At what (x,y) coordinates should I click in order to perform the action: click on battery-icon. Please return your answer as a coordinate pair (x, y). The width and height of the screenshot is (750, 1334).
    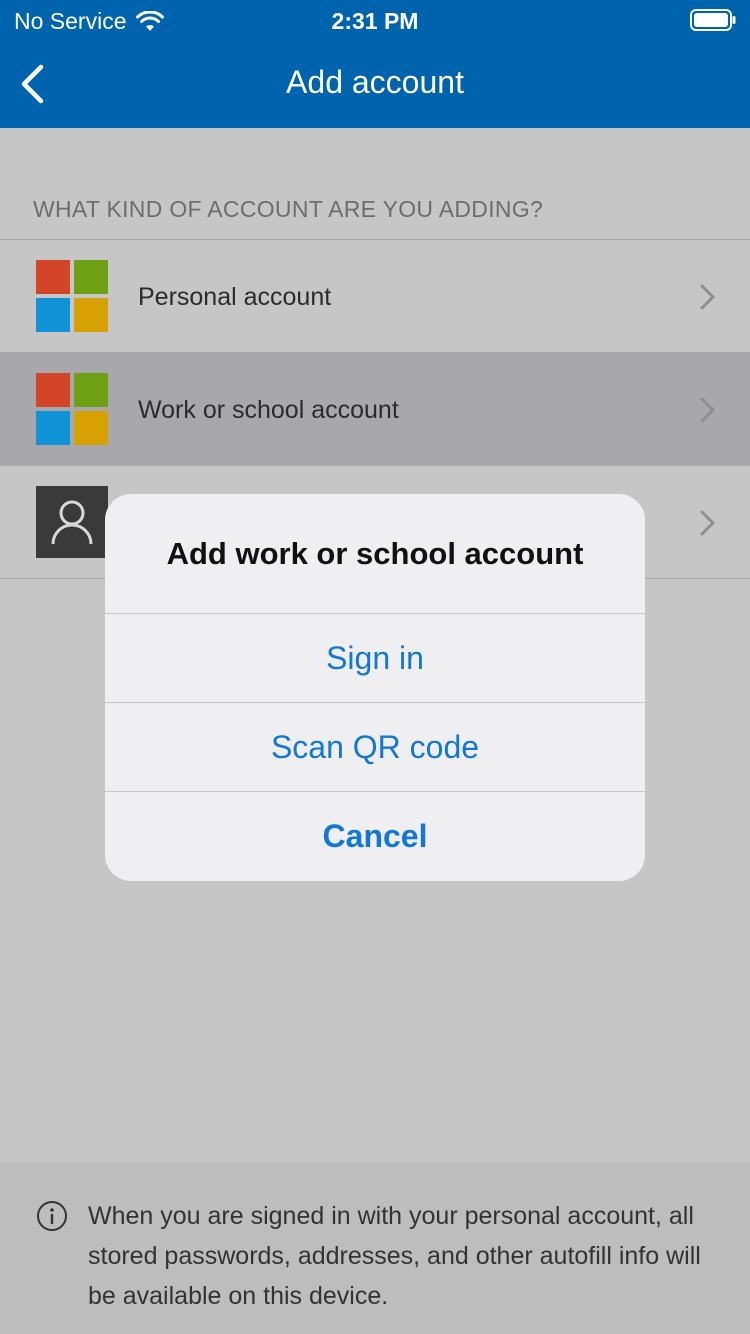
    Looking at the image, I should click on (713, 20).